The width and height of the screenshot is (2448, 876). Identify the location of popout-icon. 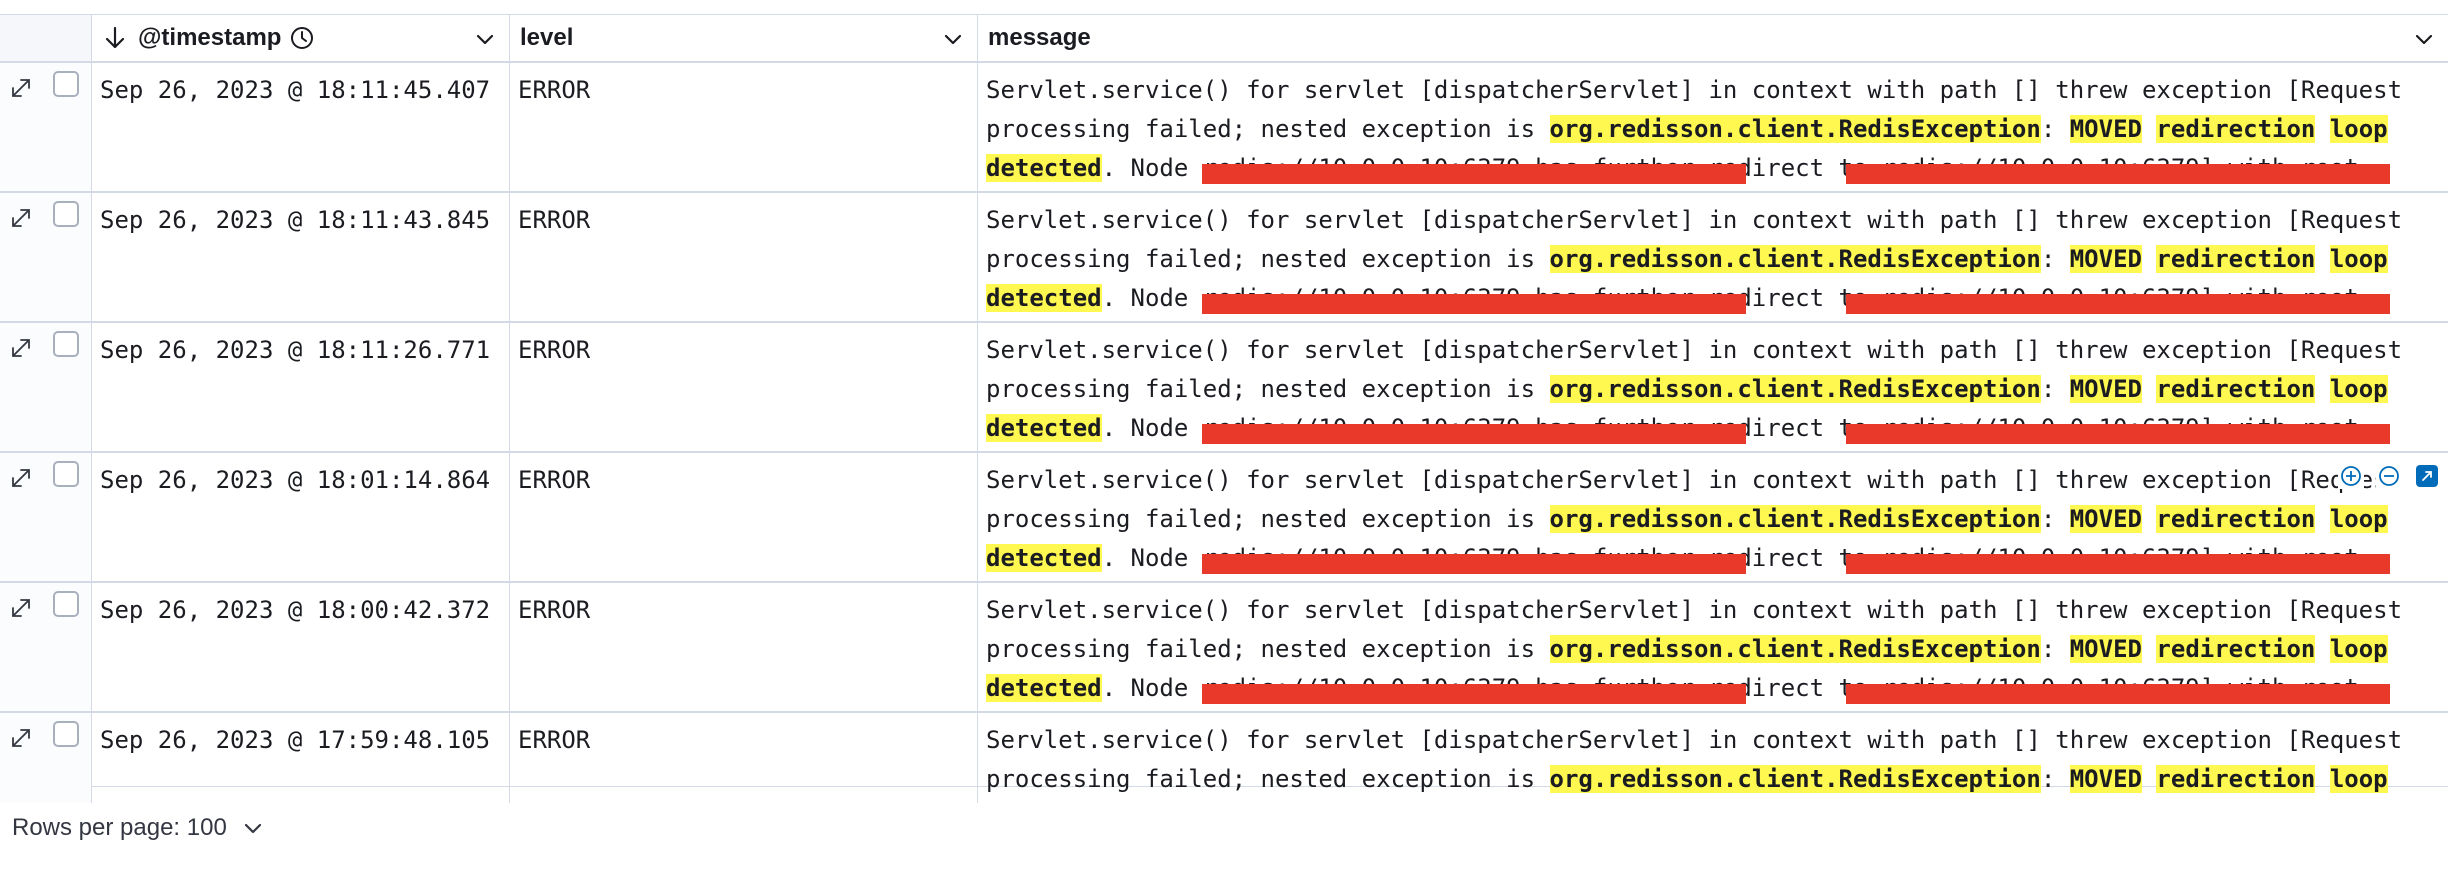
(2427, 476).